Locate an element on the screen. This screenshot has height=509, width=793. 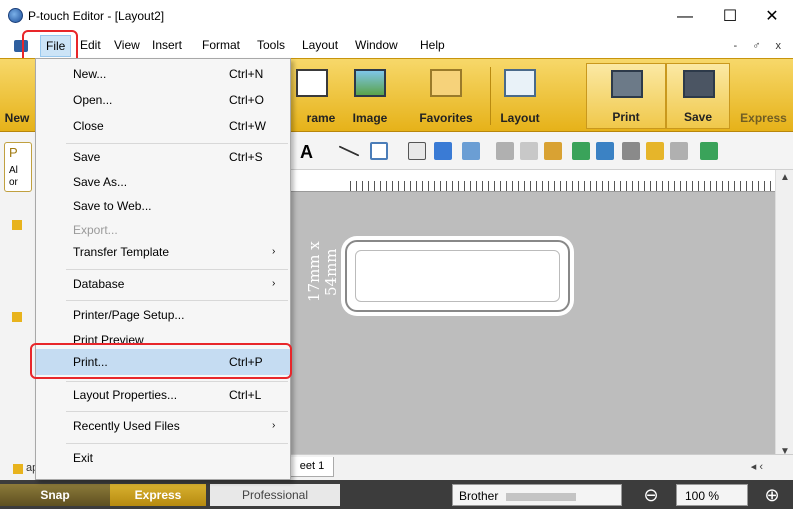
ribbon-favorites-button: Favorites is located at coordinates (446, 96).